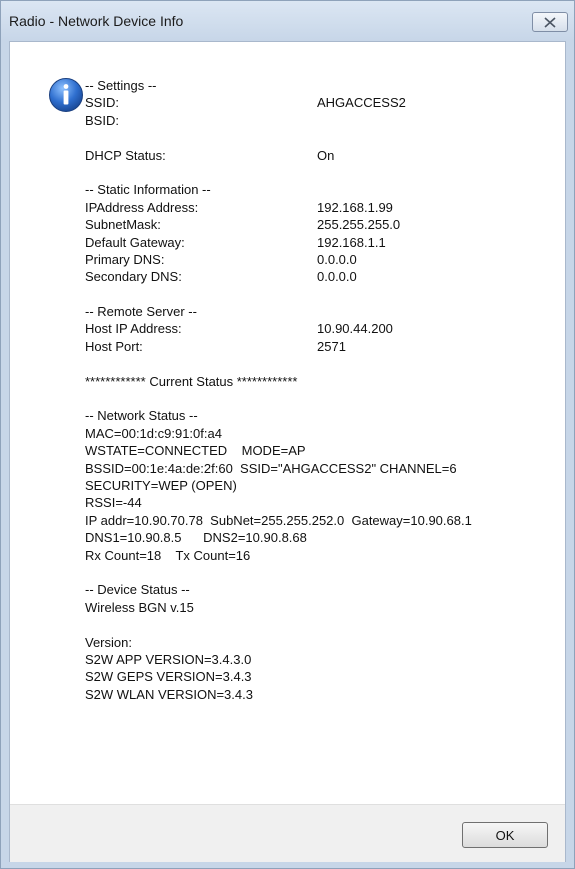 The height and width of the screenshot is (869, 575). What do you see at coordinates (287, 21) in the screenshot?
I see `title-bar: Radio - Network Device Info` at bounding box center [287, 21].